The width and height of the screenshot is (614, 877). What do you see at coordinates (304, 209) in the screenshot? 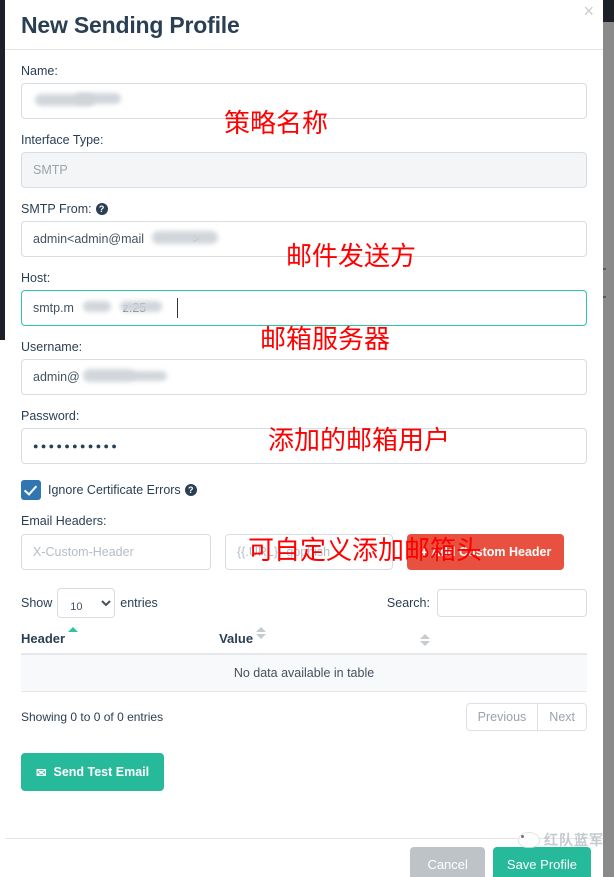
I see `smtp-from-label: SMTP From: ?` at bounding box center [304, 209].